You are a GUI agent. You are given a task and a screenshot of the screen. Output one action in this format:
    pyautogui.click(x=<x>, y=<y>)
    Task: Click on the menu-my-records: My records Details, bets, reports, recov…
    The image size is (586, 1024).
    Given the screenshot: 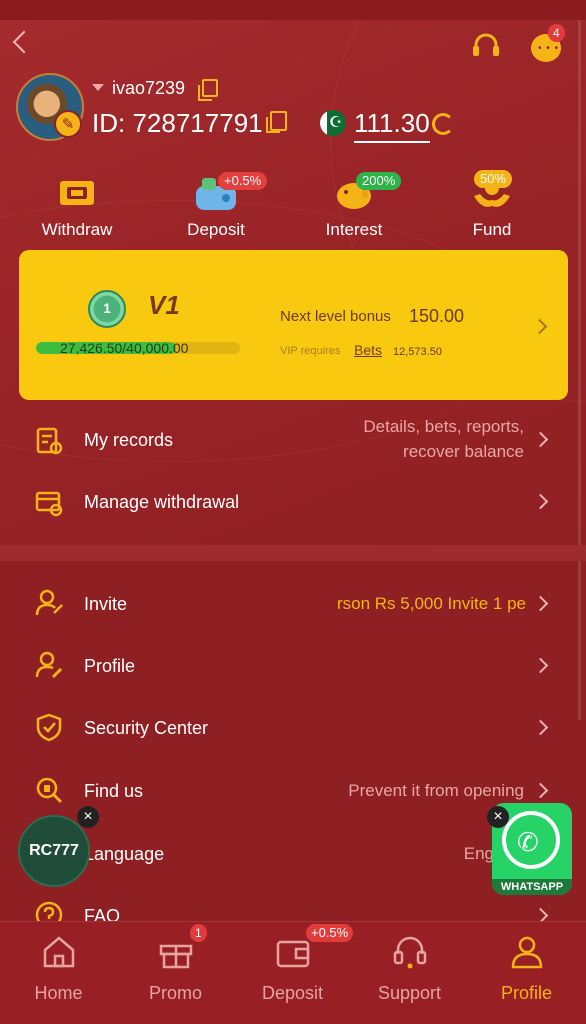 What is the action you would take?
    pyautogui.click(x=293, y=440)
    